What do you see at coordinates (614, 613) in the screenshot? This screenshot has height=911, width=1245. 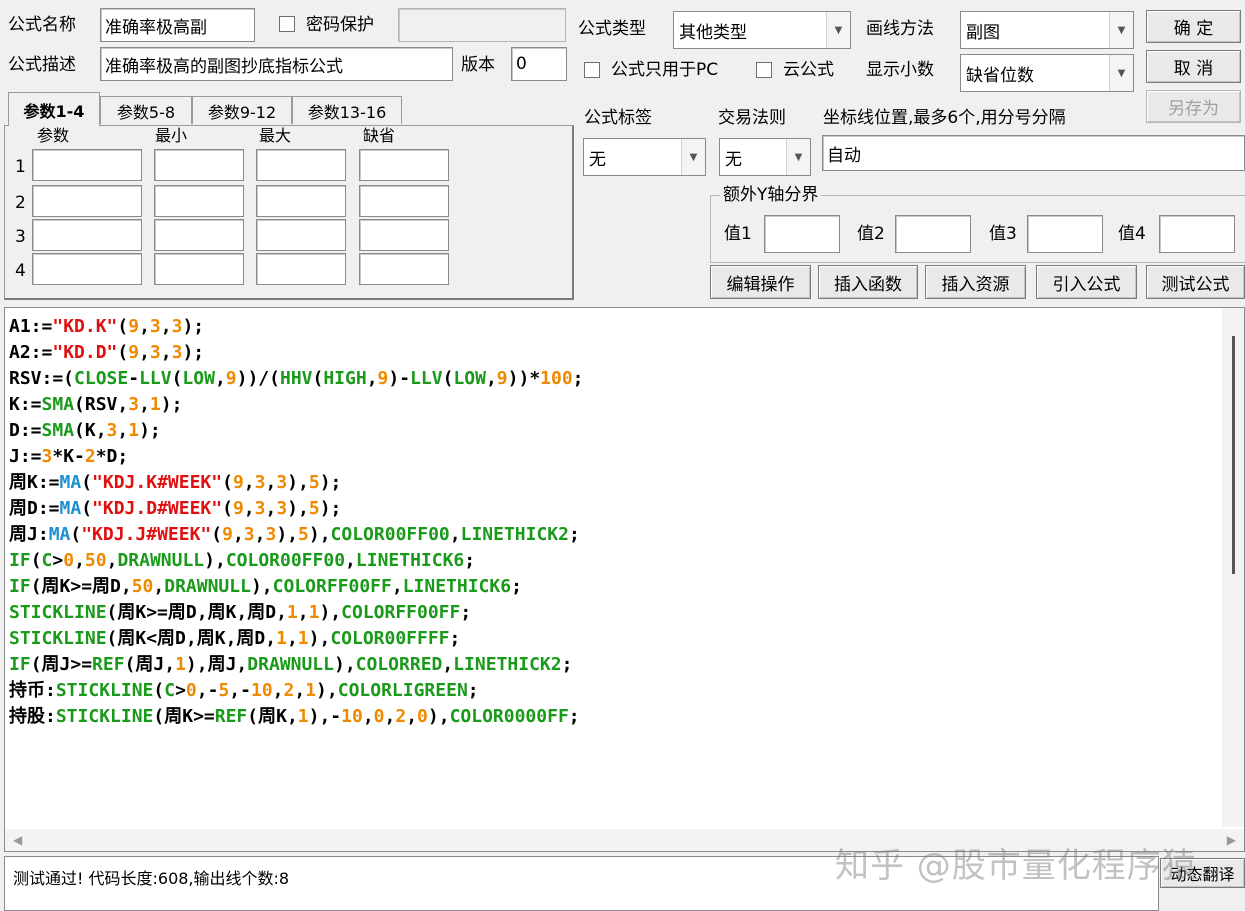 I see `code-line: STICKLINE(周K>=周D,周K,周D,1,1),COLORFF00FF;` at bounding box center [614, 613].